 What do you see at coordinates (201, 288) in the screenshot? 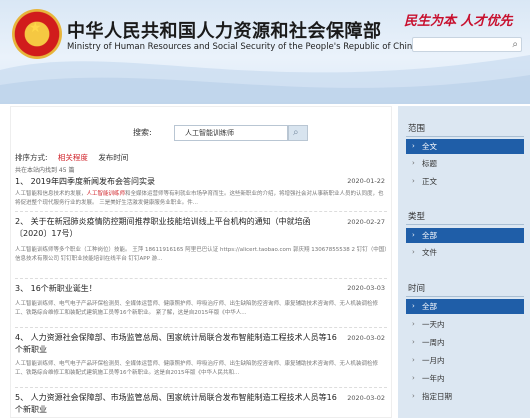
I see `result-title-link: 3、 16个新职业诞生！ 2020-03-03` at bounding box center [201, 288].